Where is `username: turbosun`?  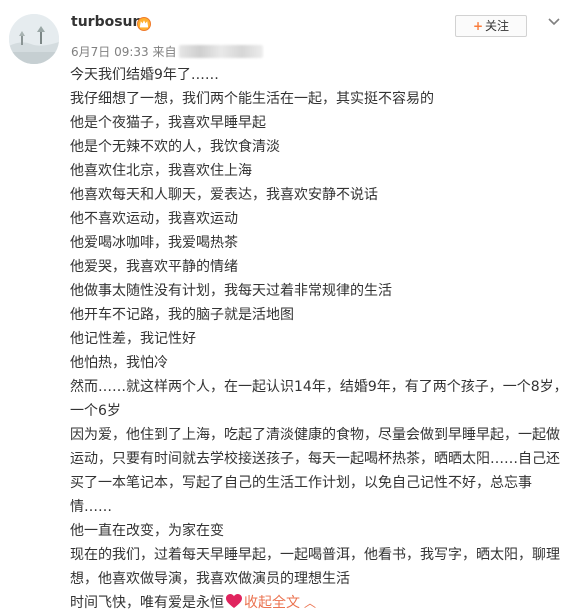
username: turbosun is located at coordinates (106, 22).